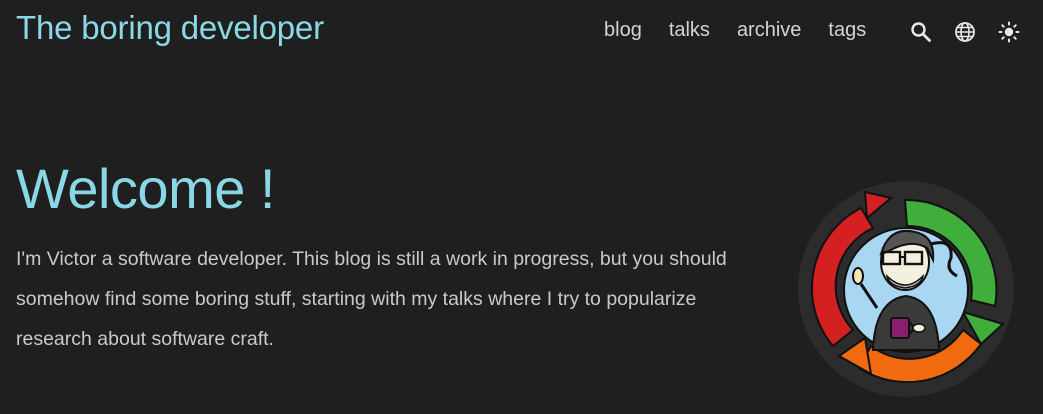 The image size is (1043, 414). I want to click on header-actions, so click(965, 32).